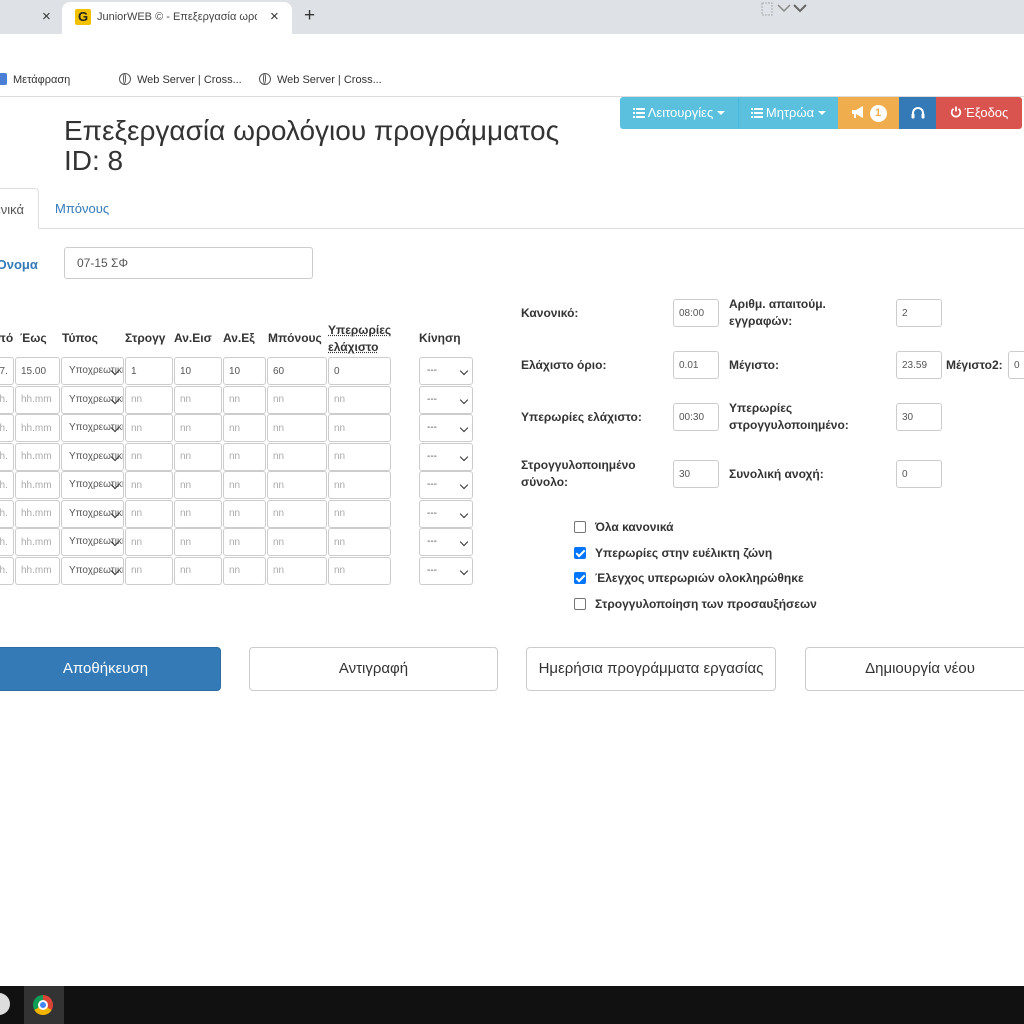  What do you see at coordinates (46, 16) in the screenshot?
I see `prev-tab-close-icon: ×` at bounding box center [46, 16].